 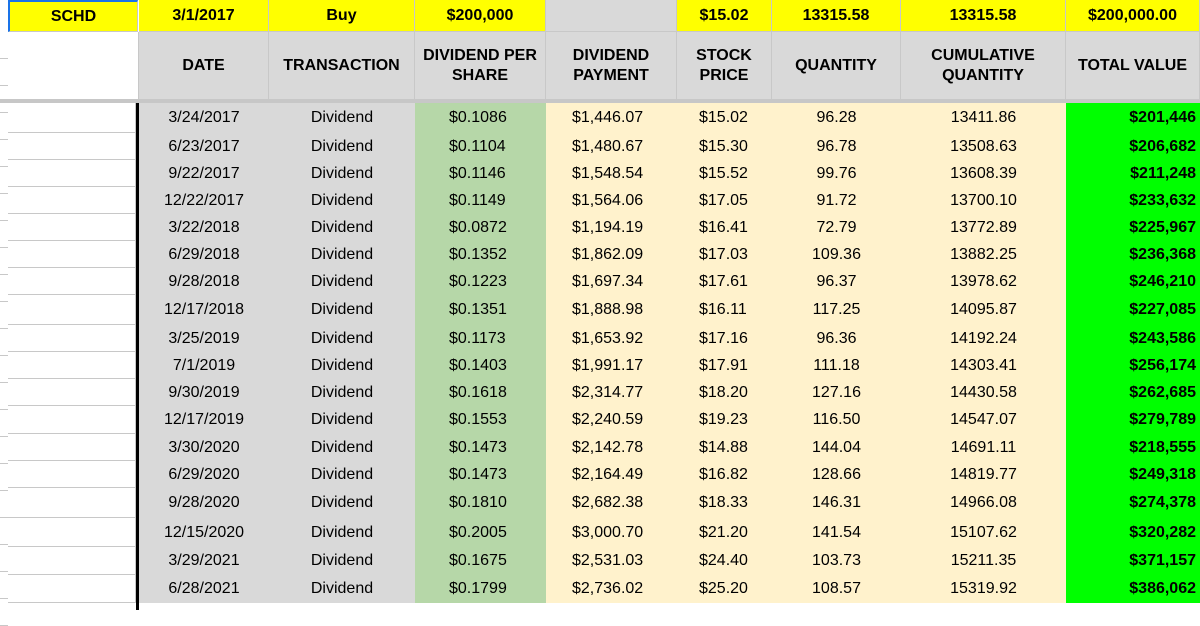 What do you see at coordinates (611, 65) in the screenshot?
I see `header-payment: DIVIDEND PAYMENT` at bounding box center [611, 65].